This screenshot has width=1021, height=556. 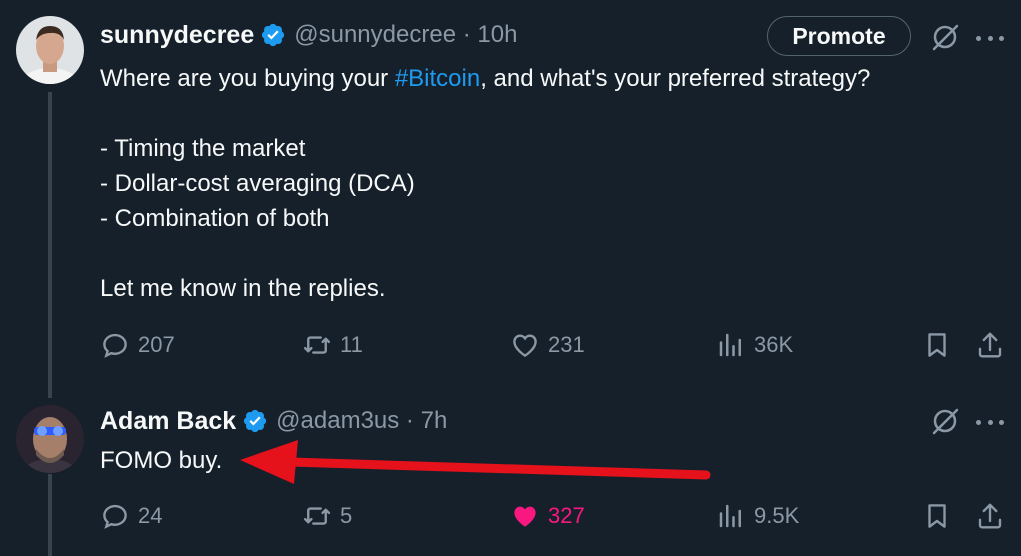 I want to click on author-name: sunnydecree, so click(x=177, y=35).